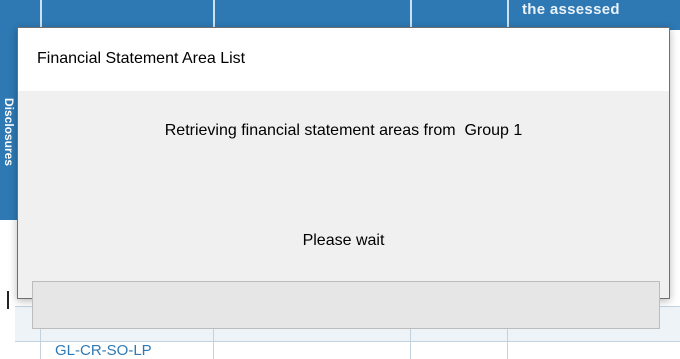  Describe the element at coordinates (571, 10) in the screenshot. I see `background-column-header: the assessed` at that location.